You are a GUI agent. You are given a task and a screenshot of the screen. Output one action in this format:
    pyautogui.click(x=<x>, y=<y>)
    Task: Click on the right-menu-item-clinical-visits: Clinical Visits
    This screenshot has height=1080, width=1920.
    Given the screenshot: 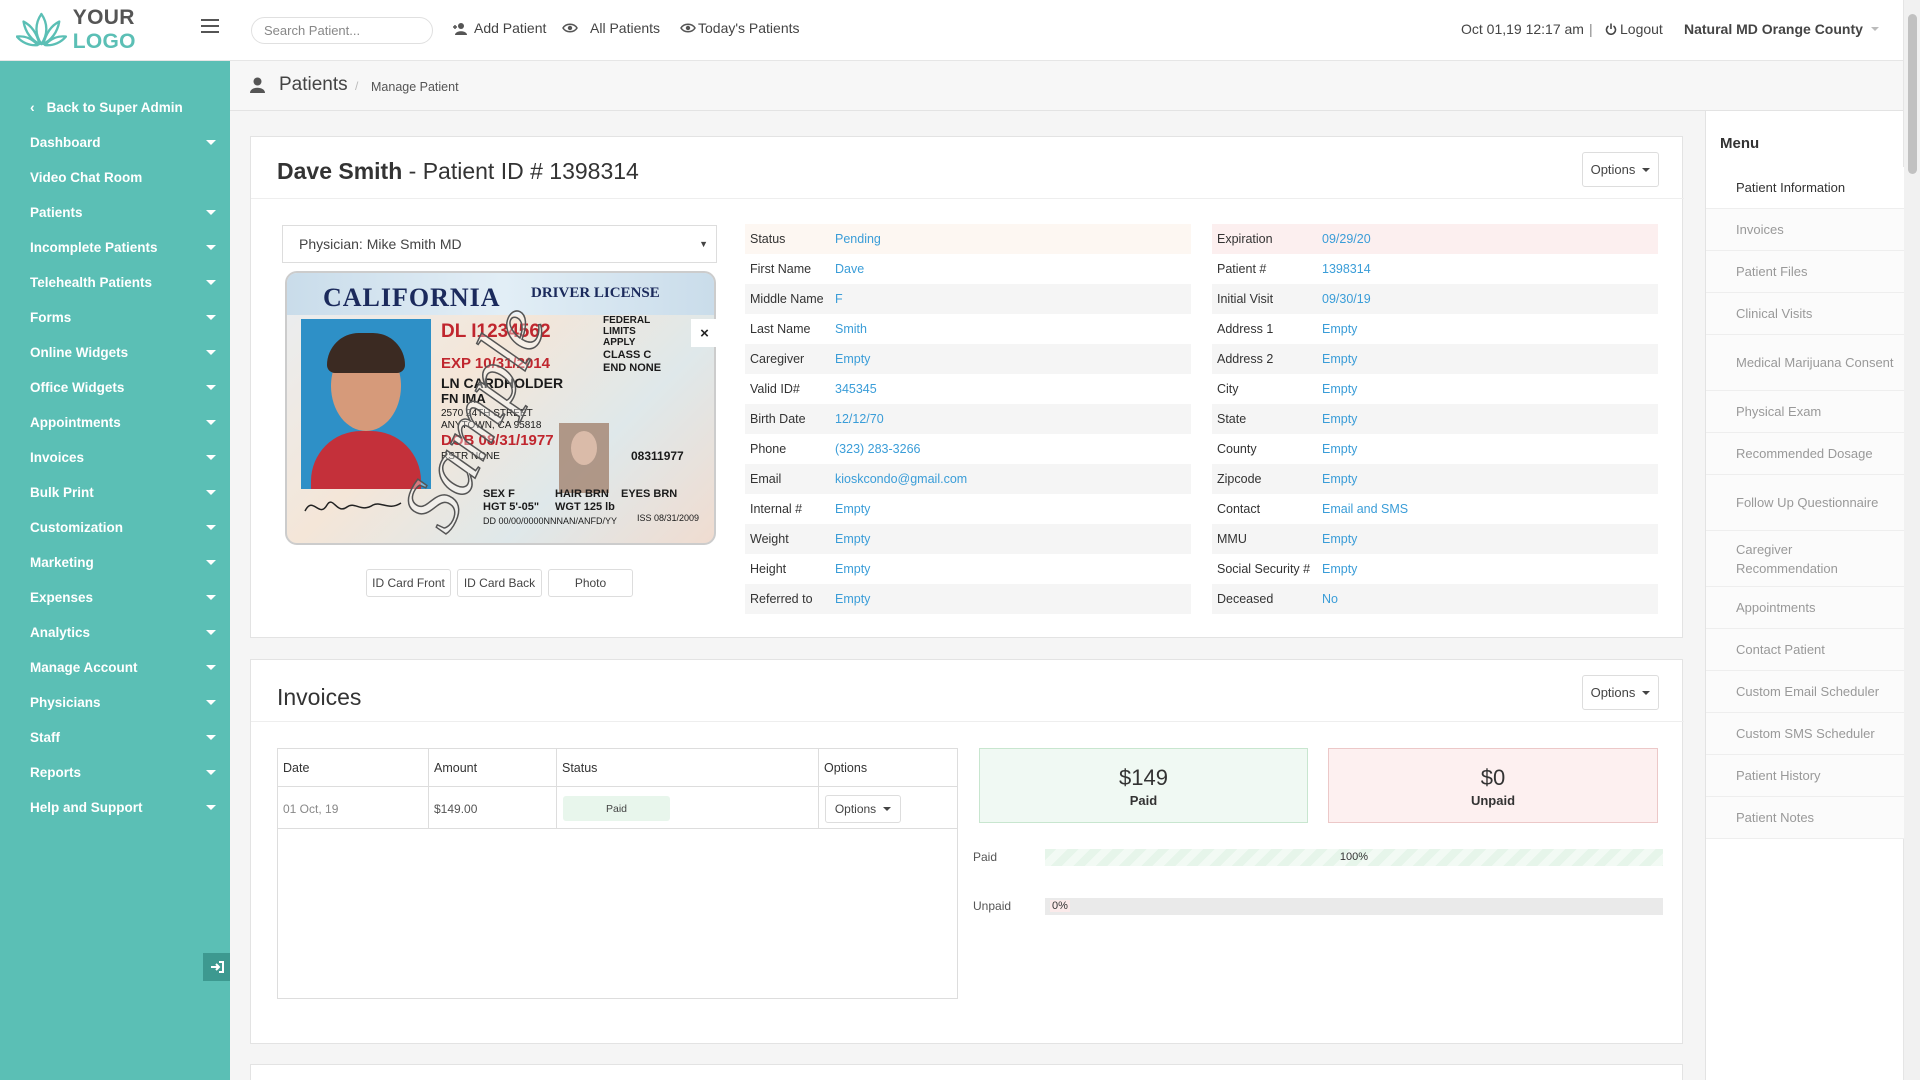 What is the action you would take?
    pyautogui.click(x=1805, y=314)
    